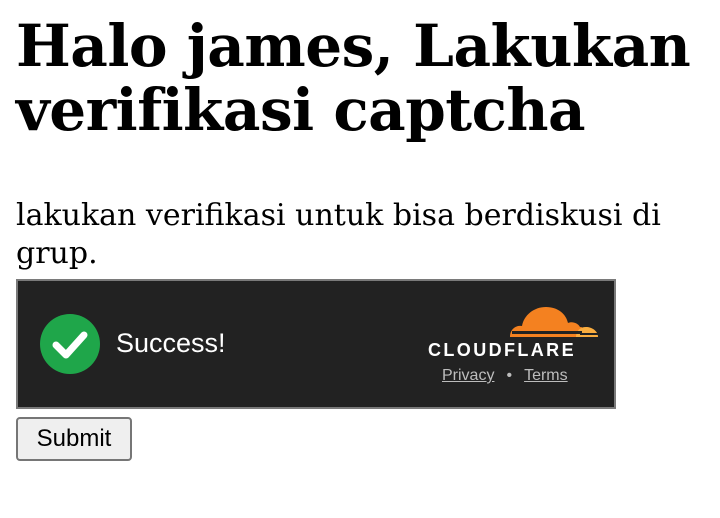 The width and height of the screenshot is (720, 518). What do you see at coordinates (505, 376) in the screenshot?
I see `captcha-links: Privacy • Terms` at bounding box center [505, 376].